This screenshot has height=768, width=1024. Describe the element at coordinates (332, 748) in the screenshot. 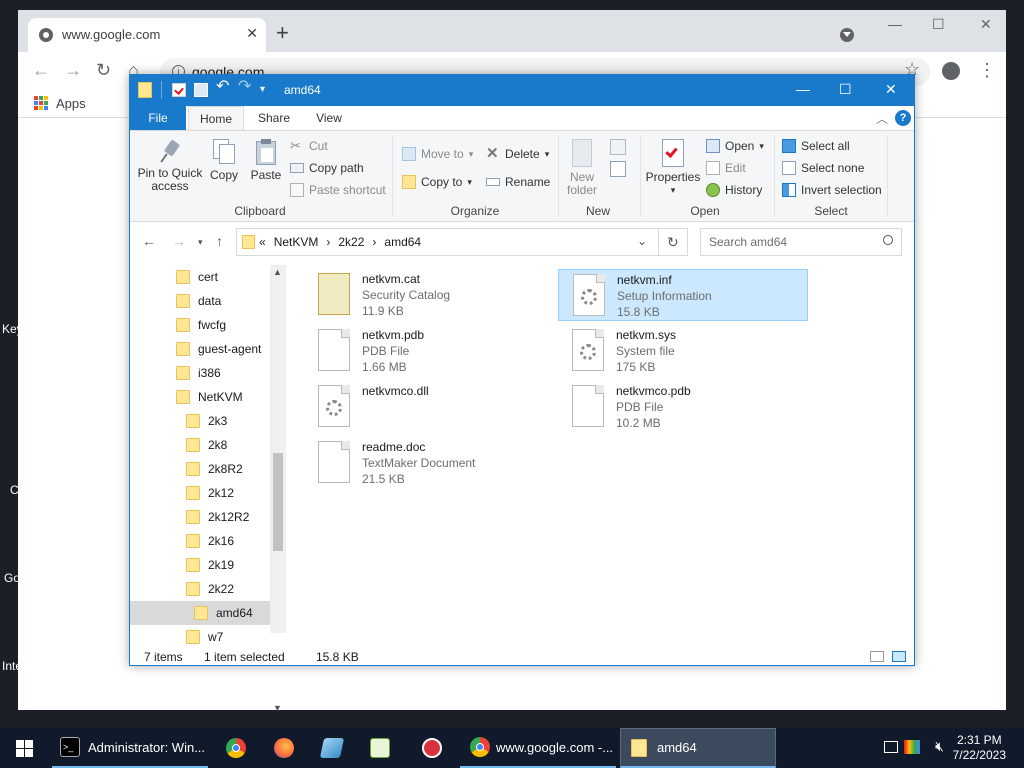

I see `taskbar-pinned-app` at that location.